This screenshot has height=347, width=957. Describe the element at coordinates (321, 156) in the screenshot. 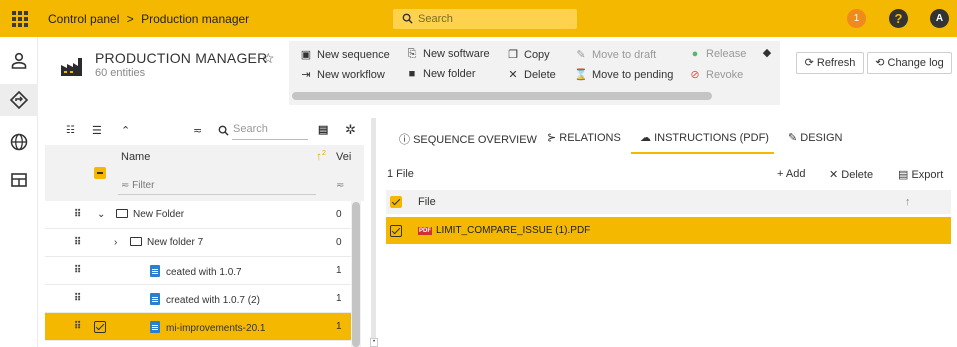

I see `sort-arrow-icon: ↑2` at that location.